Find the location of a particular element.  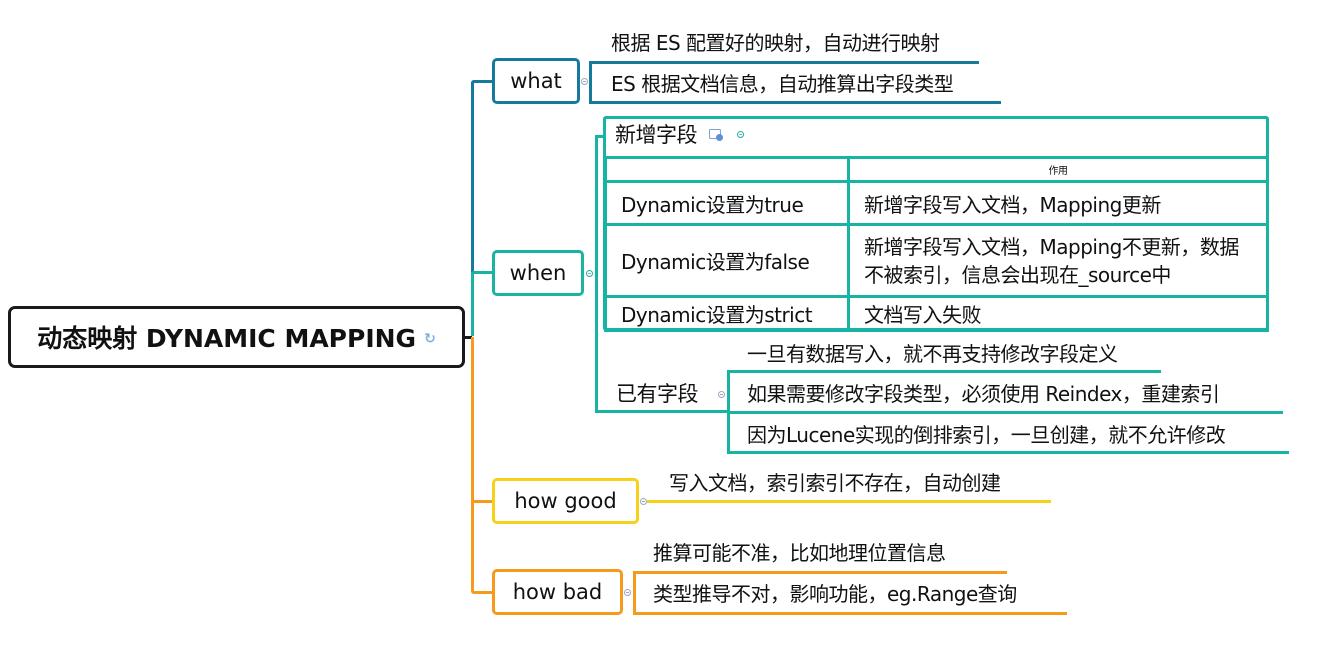

table-header-row: 作用 is located at coordinates (936, 169).